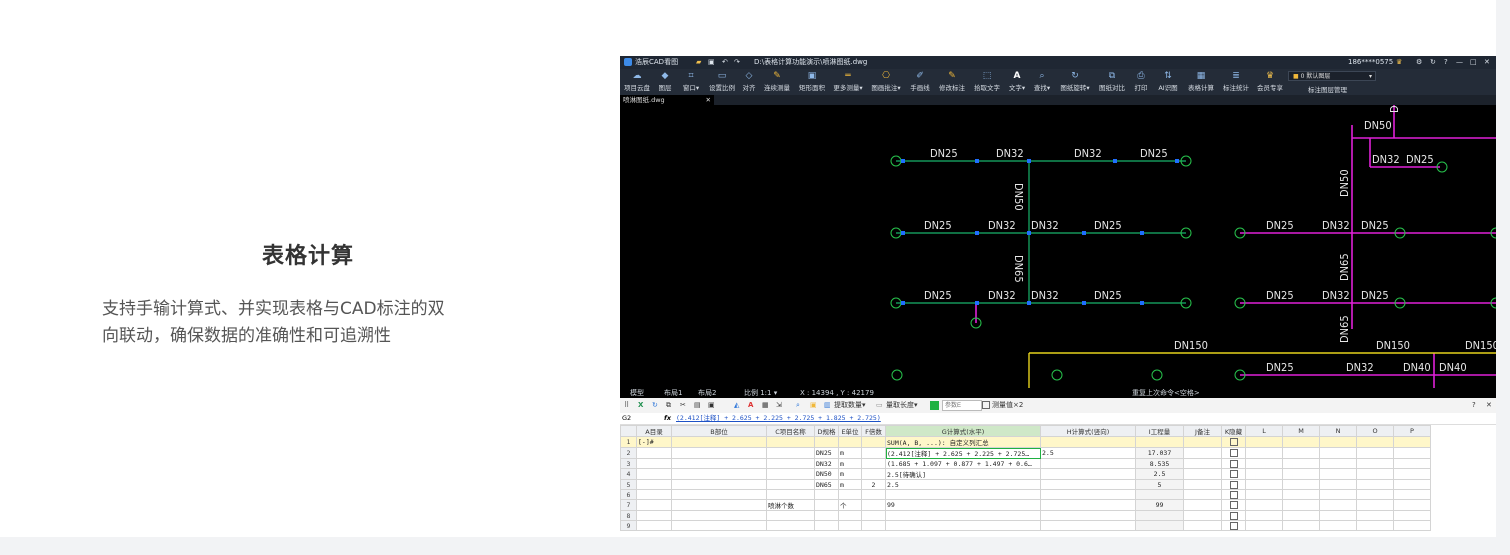 This screenshot has width=1510, height=555. What do you see at coordinates (765, 405) in the screenshot?
I see `format-icon: ▦` at bounding box center [765, 405].